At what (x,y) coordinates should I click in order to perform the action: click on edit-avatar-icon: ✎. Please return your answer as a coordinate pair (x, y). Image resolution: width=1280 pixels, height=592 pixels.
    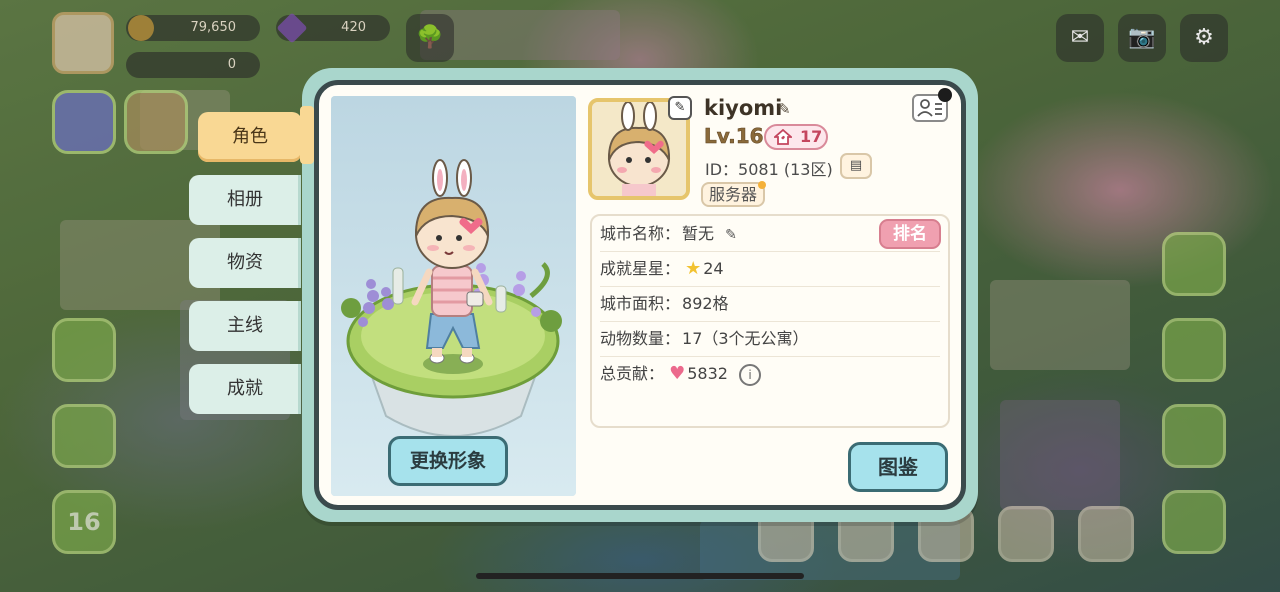
    Looking at the image, I should click on (680, 108).